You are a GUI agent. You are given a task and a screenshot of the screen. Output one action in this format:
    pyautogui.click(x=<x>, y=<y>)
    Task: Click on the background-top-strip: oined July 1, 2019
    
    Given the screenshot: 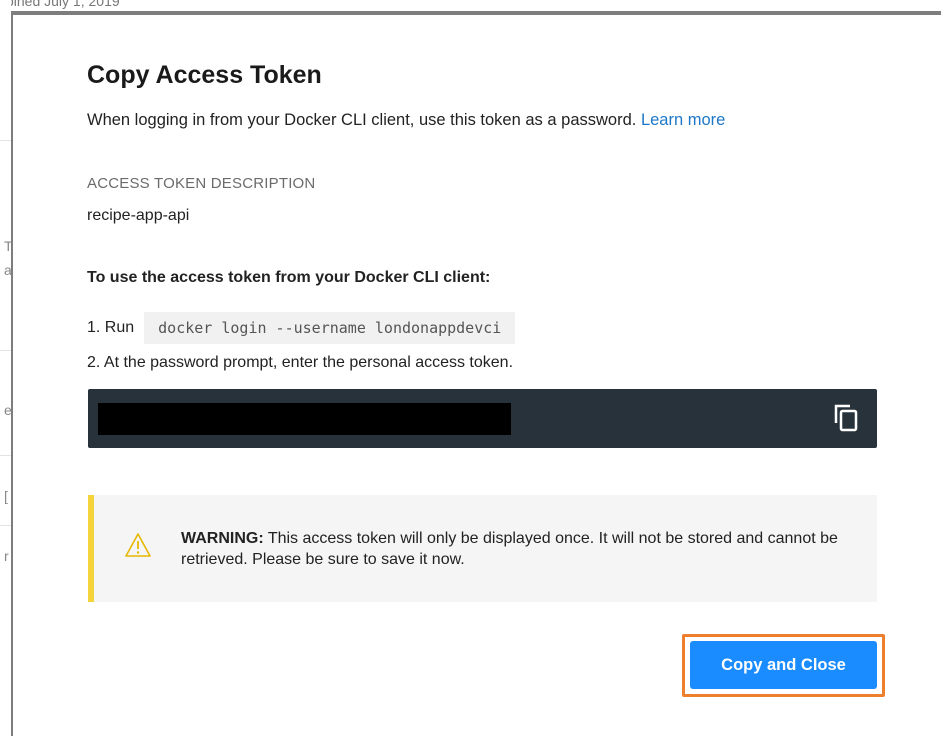 What is the action you would take?
    pyautogui.click(x=470, y=5)
    